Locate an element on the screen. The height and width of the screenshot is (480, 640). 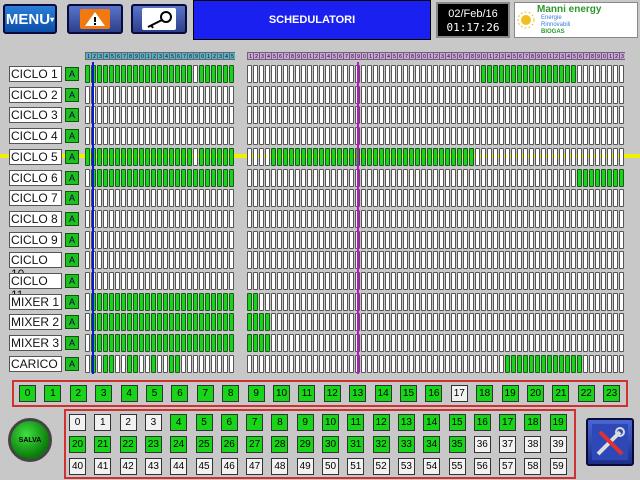
minute-button: 8 is located at coordinates (280, 422).